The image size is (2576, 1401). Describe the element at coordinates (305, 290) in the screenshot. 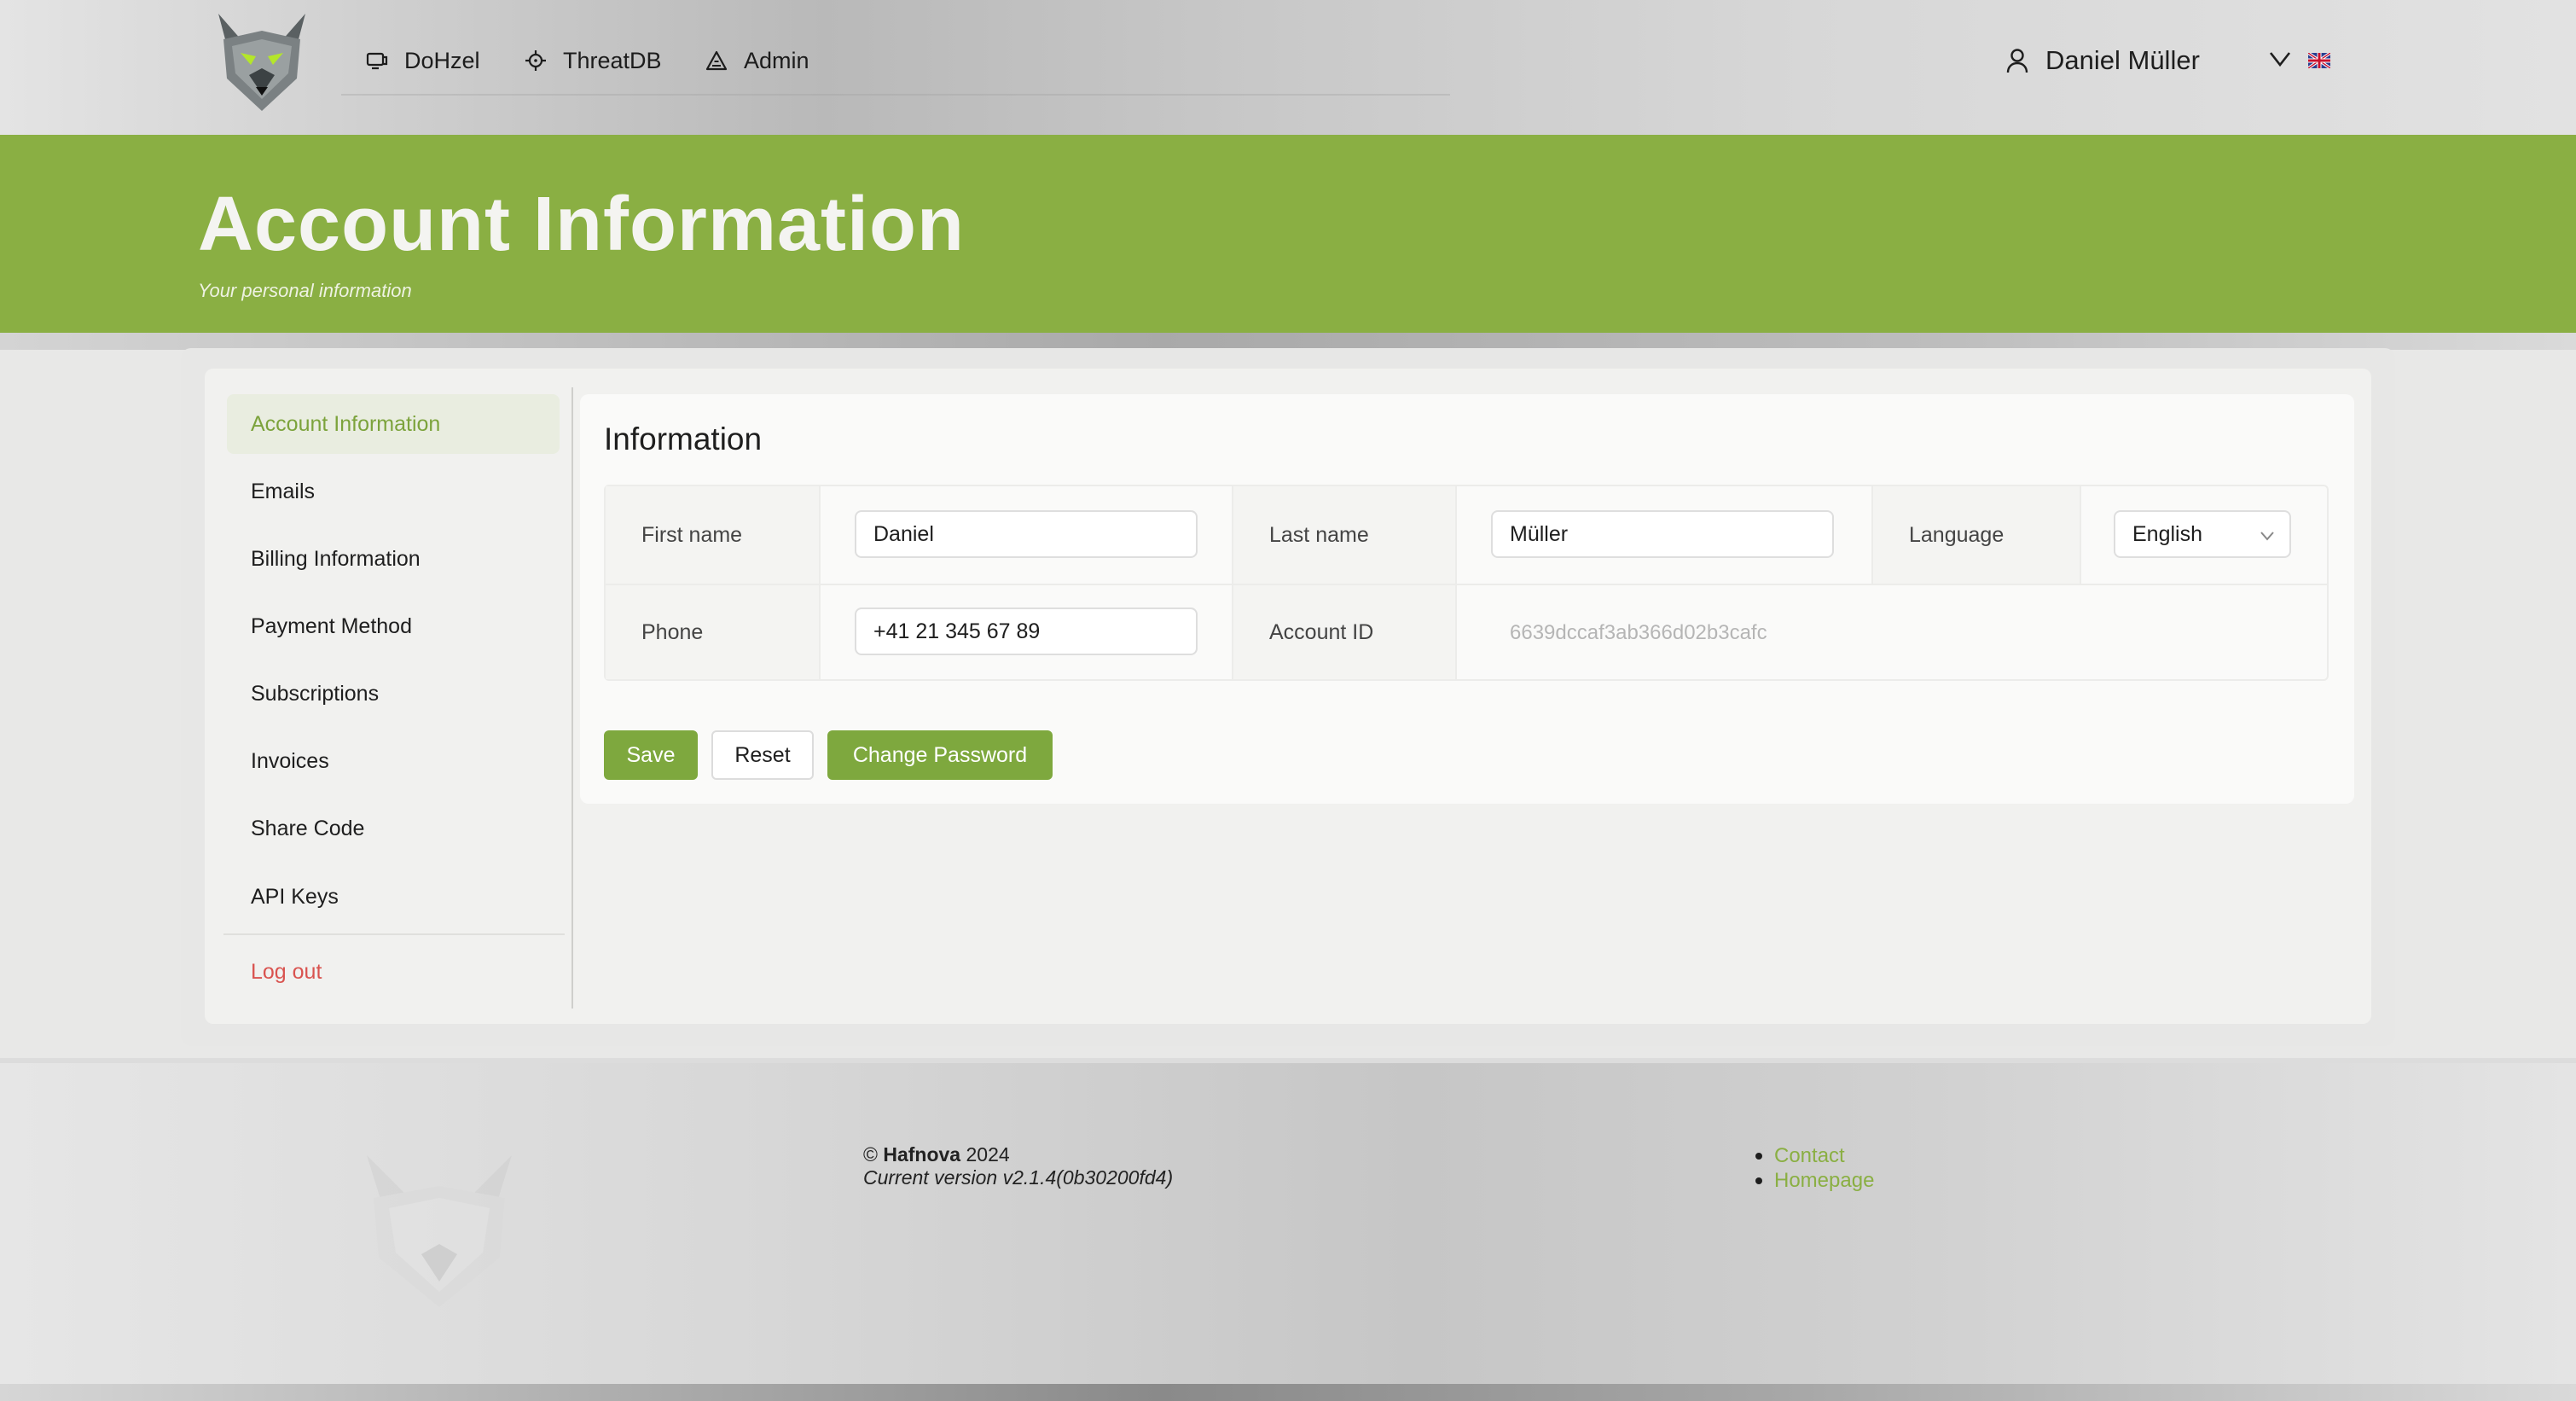

I see `page-subtitle: Your personal information` at that location.